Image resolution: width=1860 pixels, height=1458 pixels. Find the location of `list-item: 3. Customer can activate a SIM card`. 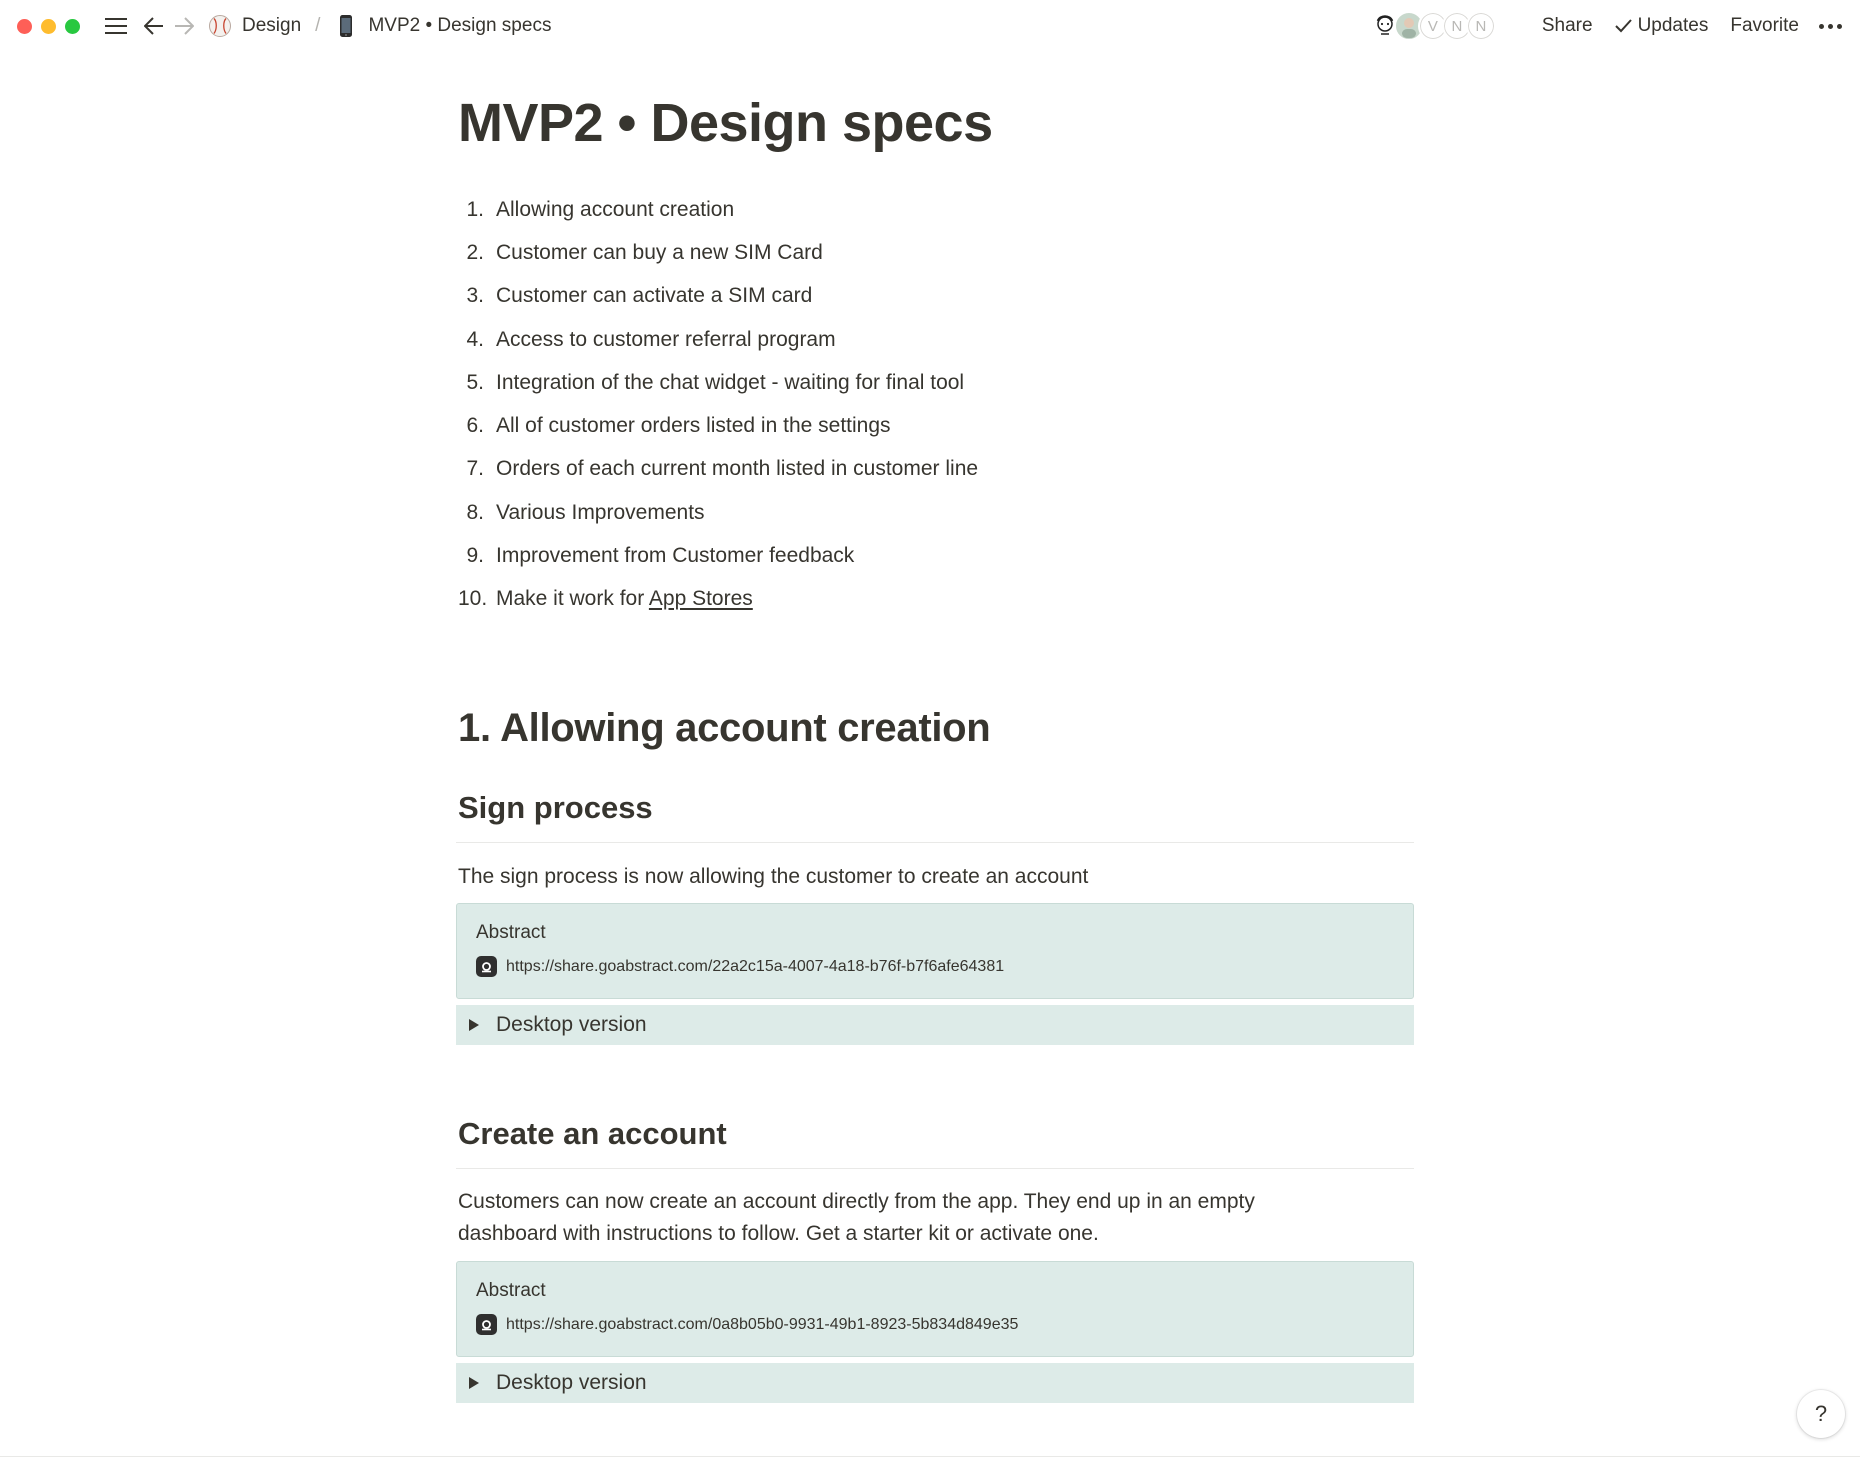

list-item: 3. Customer can activate a SIM card is located at coordinates (908, 296).